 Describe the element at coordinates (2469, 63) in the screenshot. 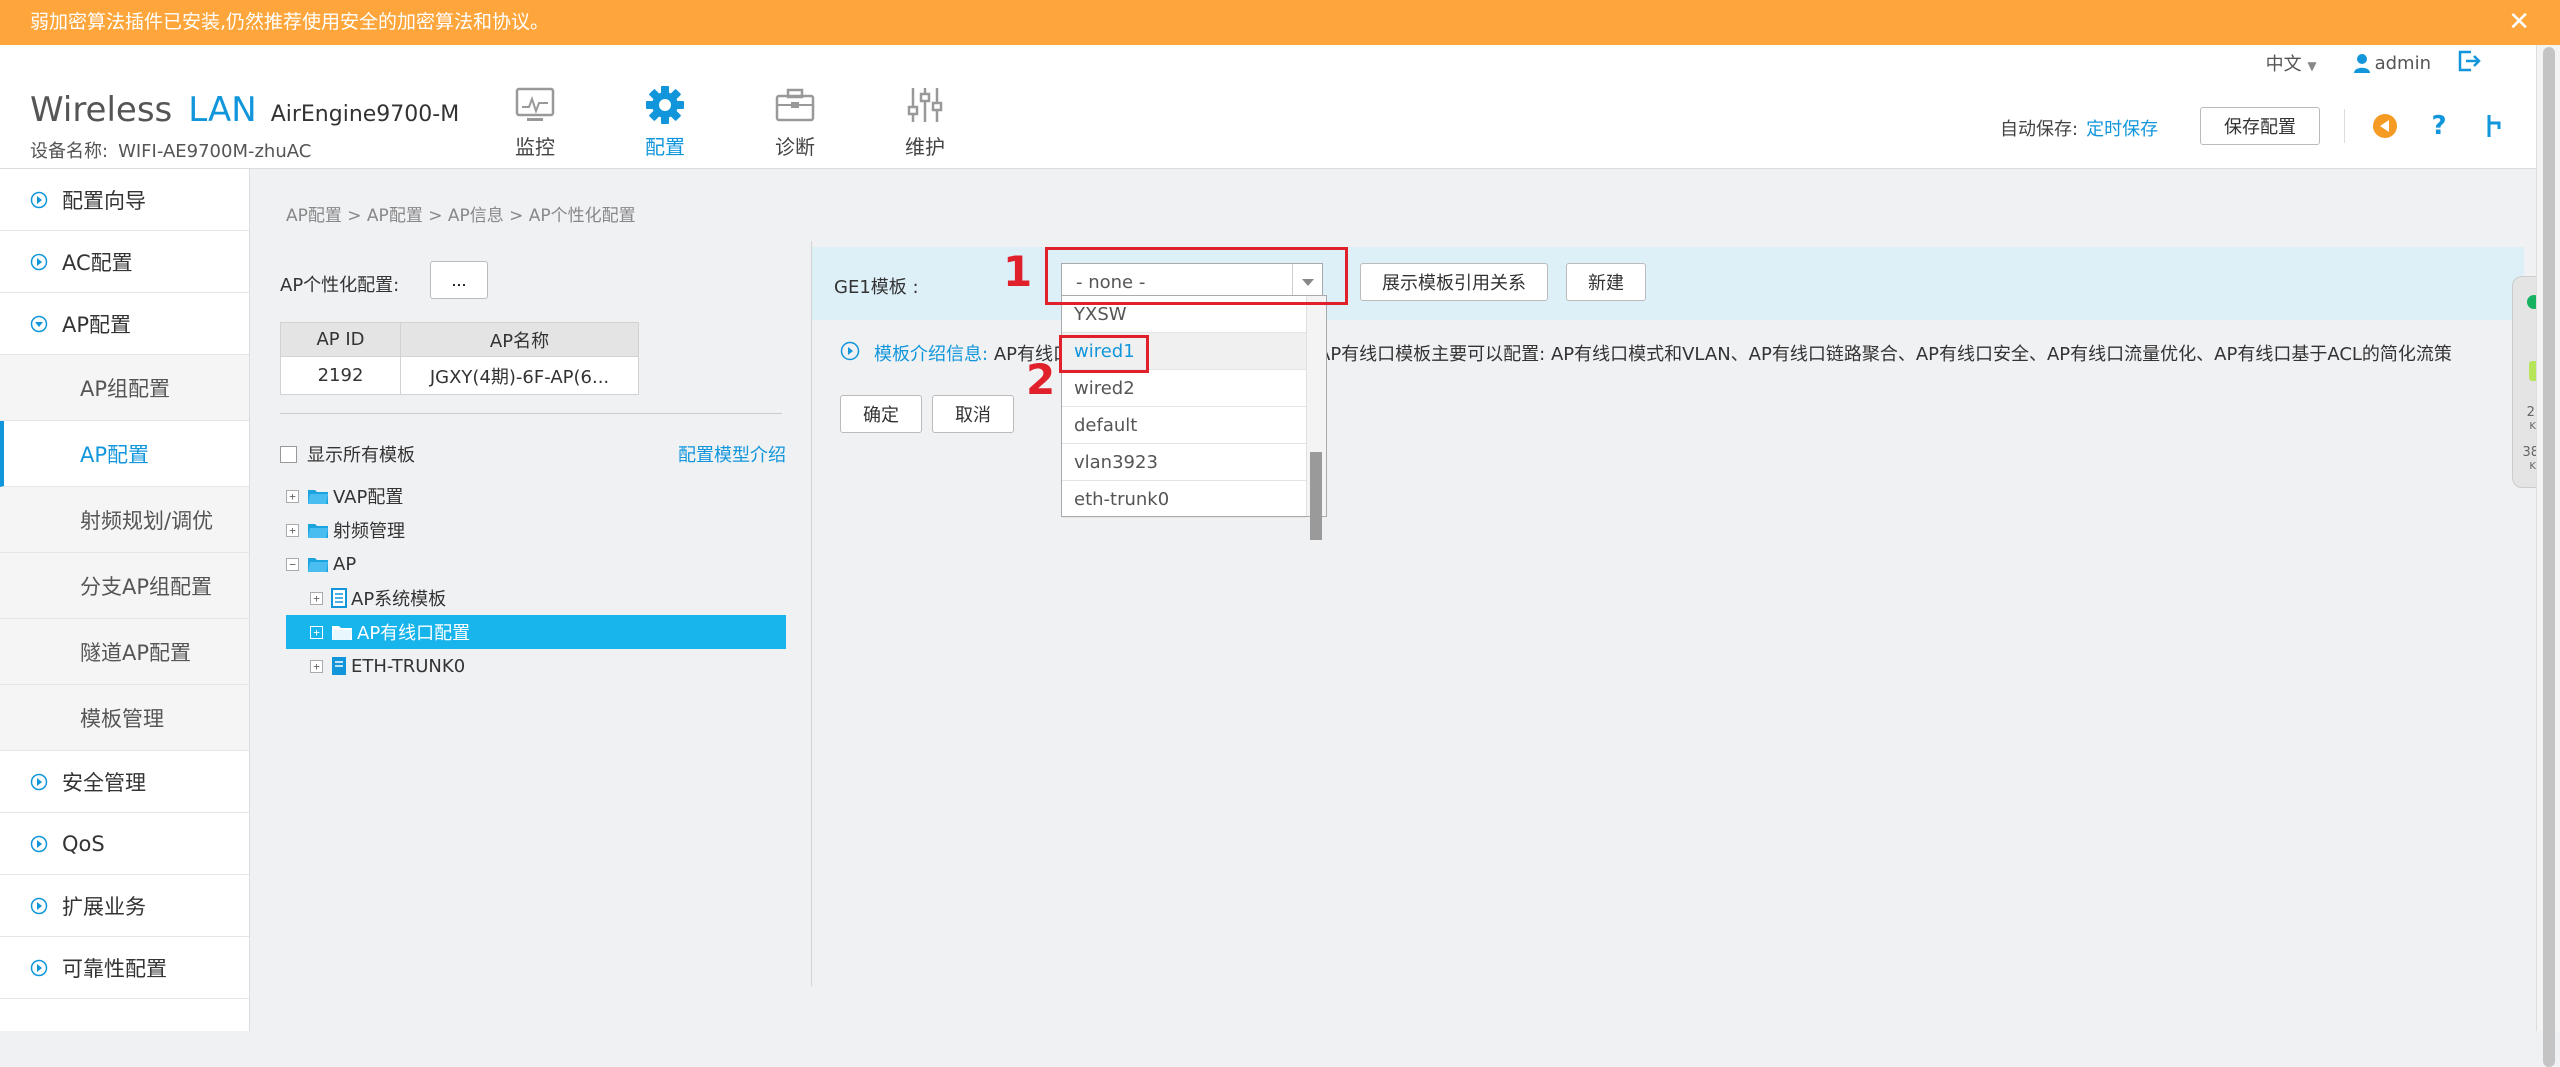

I see `logout-icon` at that location.